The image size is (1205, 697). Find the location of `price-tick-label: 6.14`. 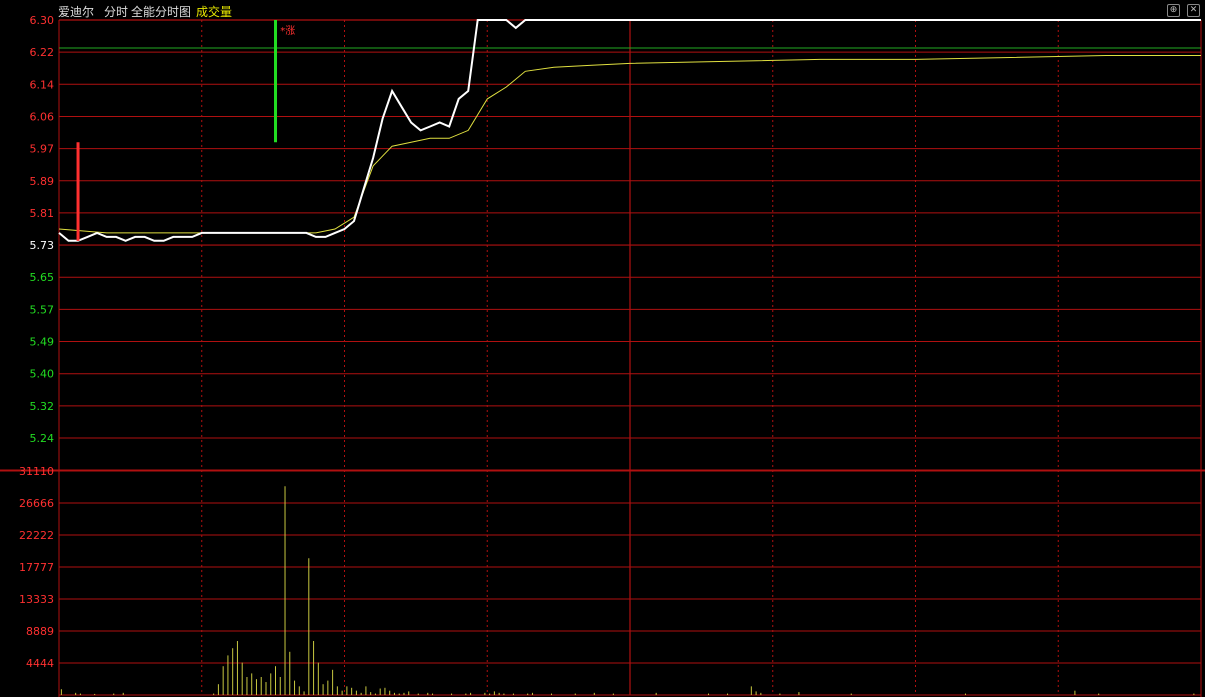

price-tick-label: 6.14 is located at coordinates (42, 84).